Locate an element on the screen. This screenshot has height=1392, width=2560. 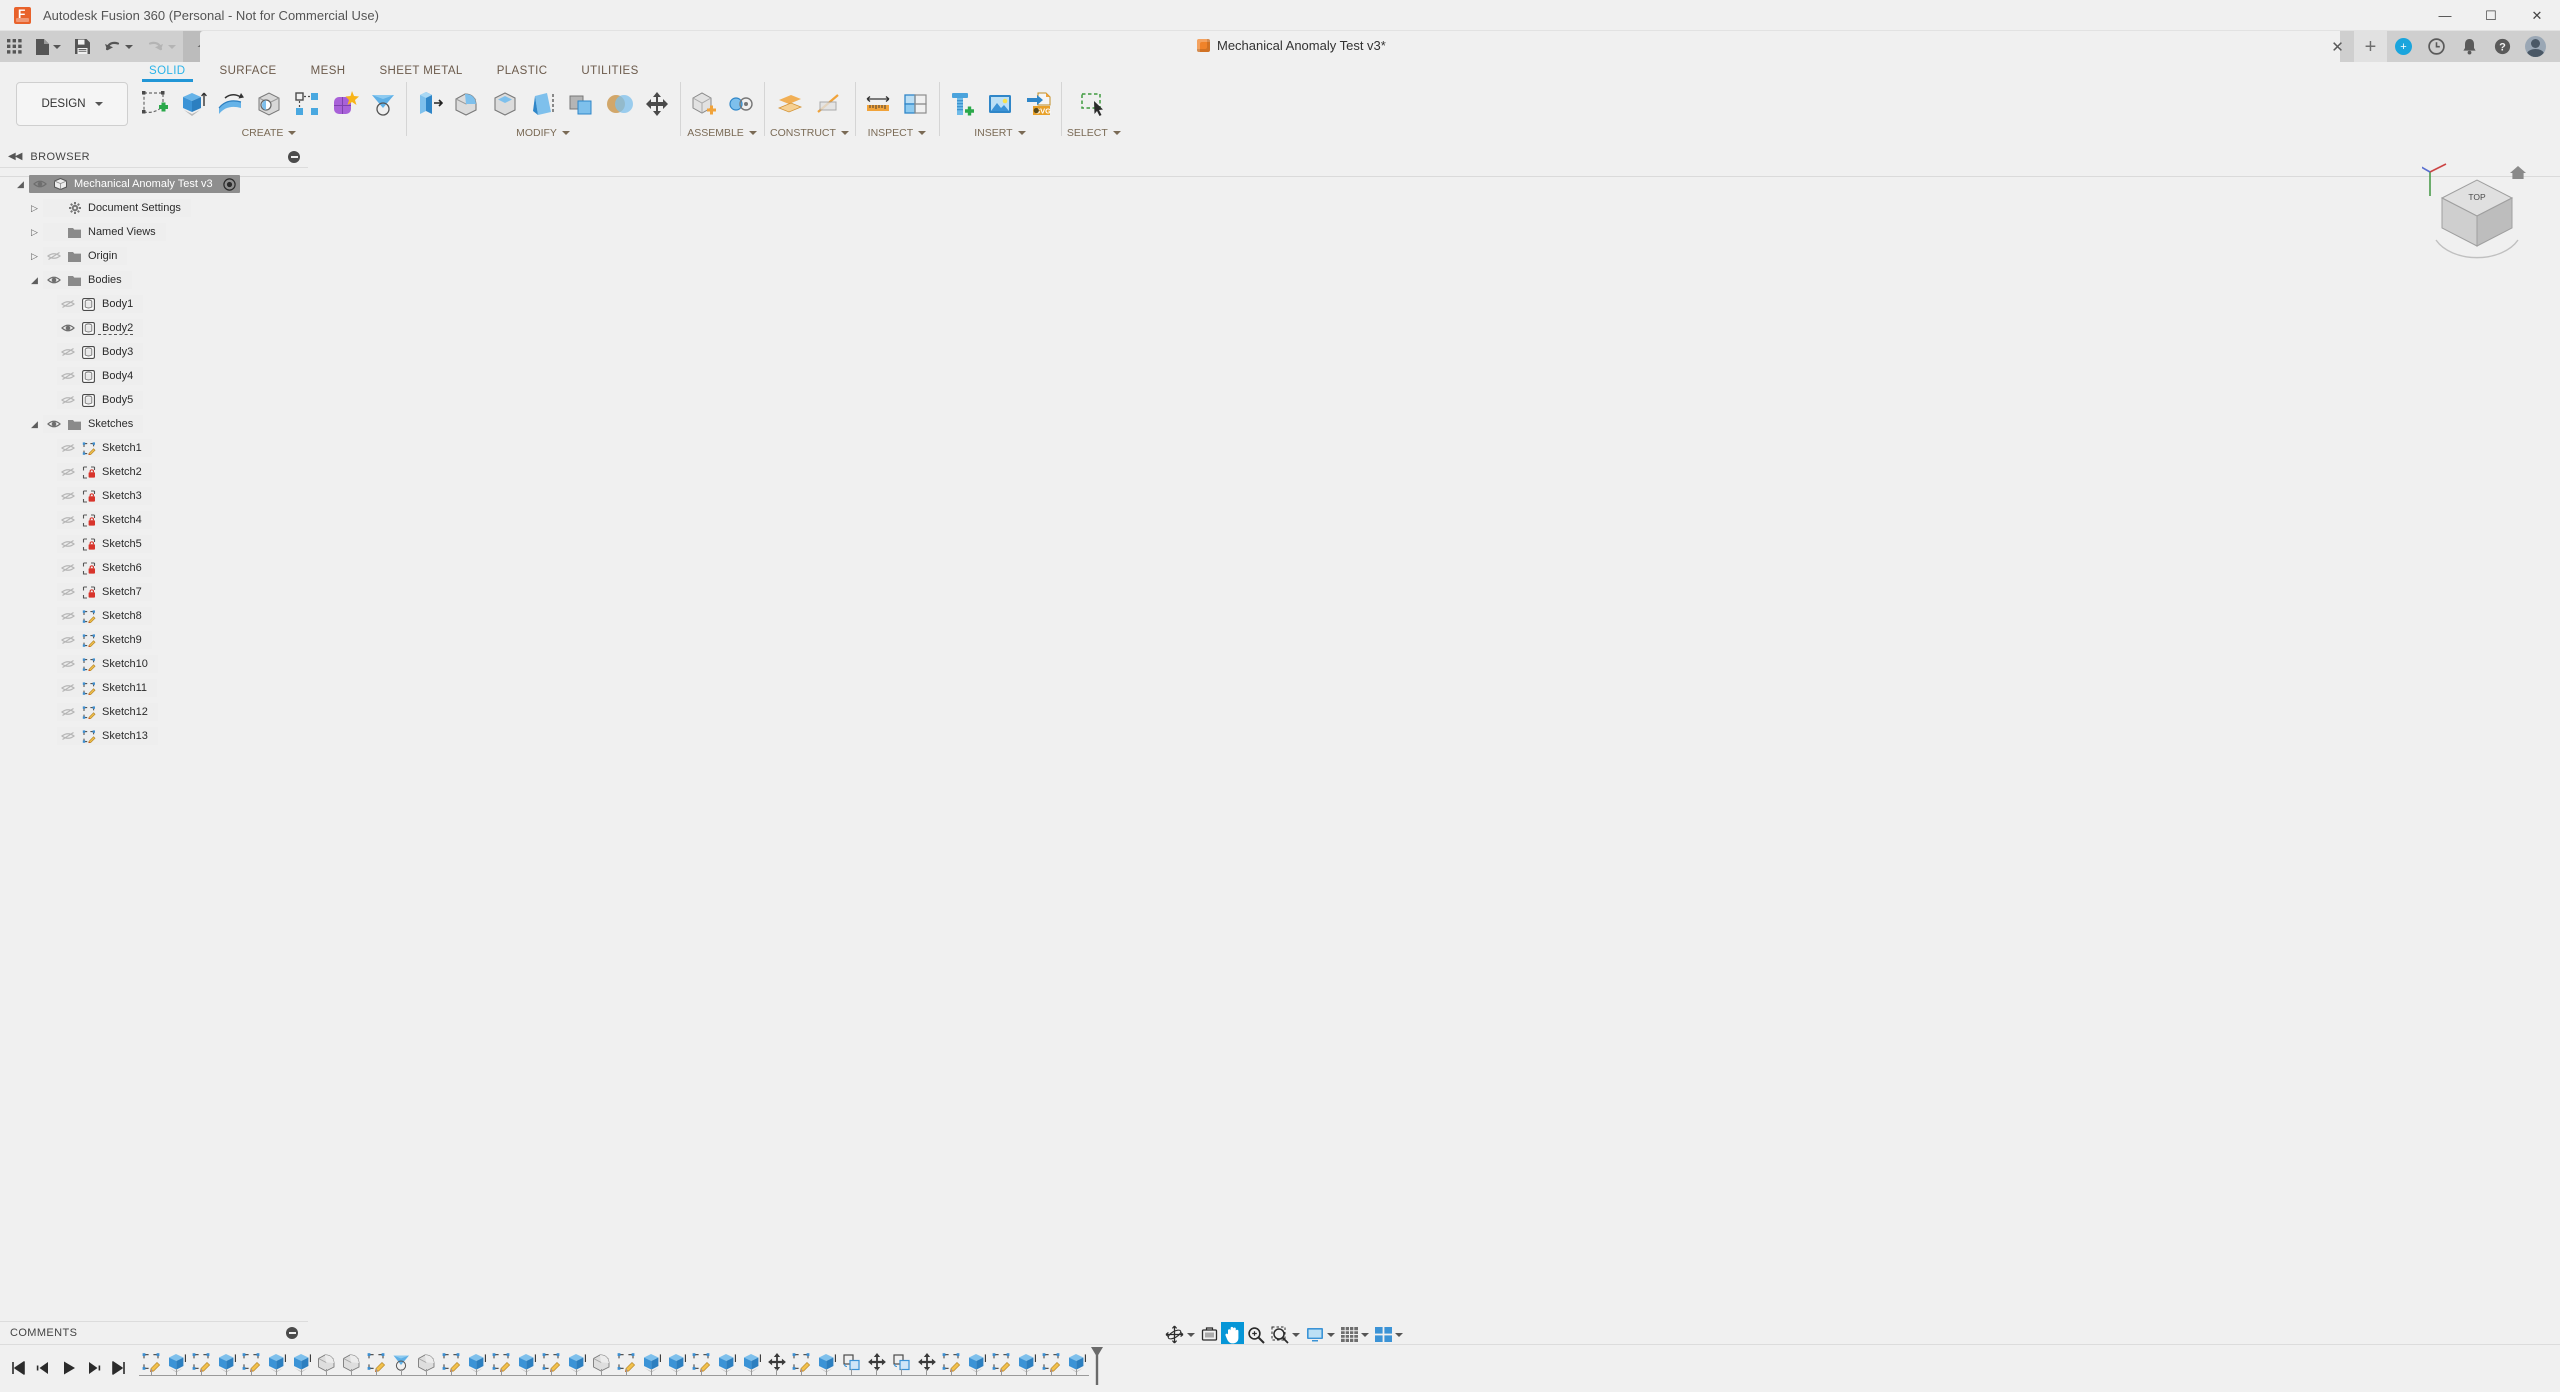
browser-tree-item: Sketch4 is located at coordinates (154, 520).